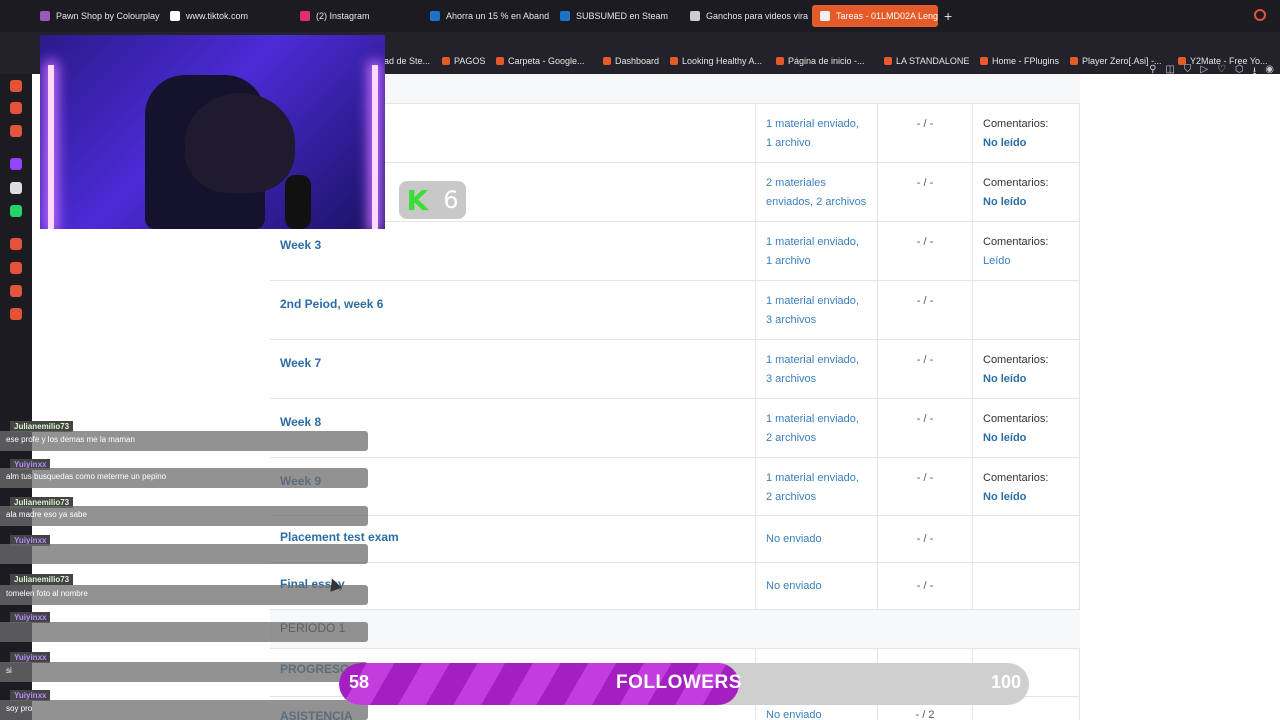 The height and width of the screenshot is (720, 1280). Describe the element at coordinates (926, 61) in the screenshot. I see `bookmark-item: LA STANDALONE` at that location.